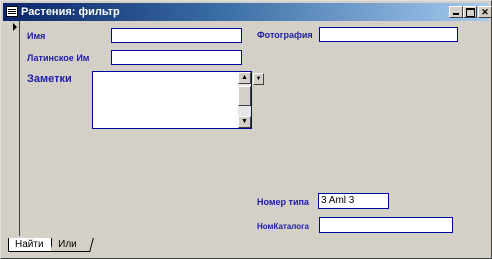 The width and height of the screenshot is (492, 259). I want to click on tab-find: Найти, so click(30, 245).